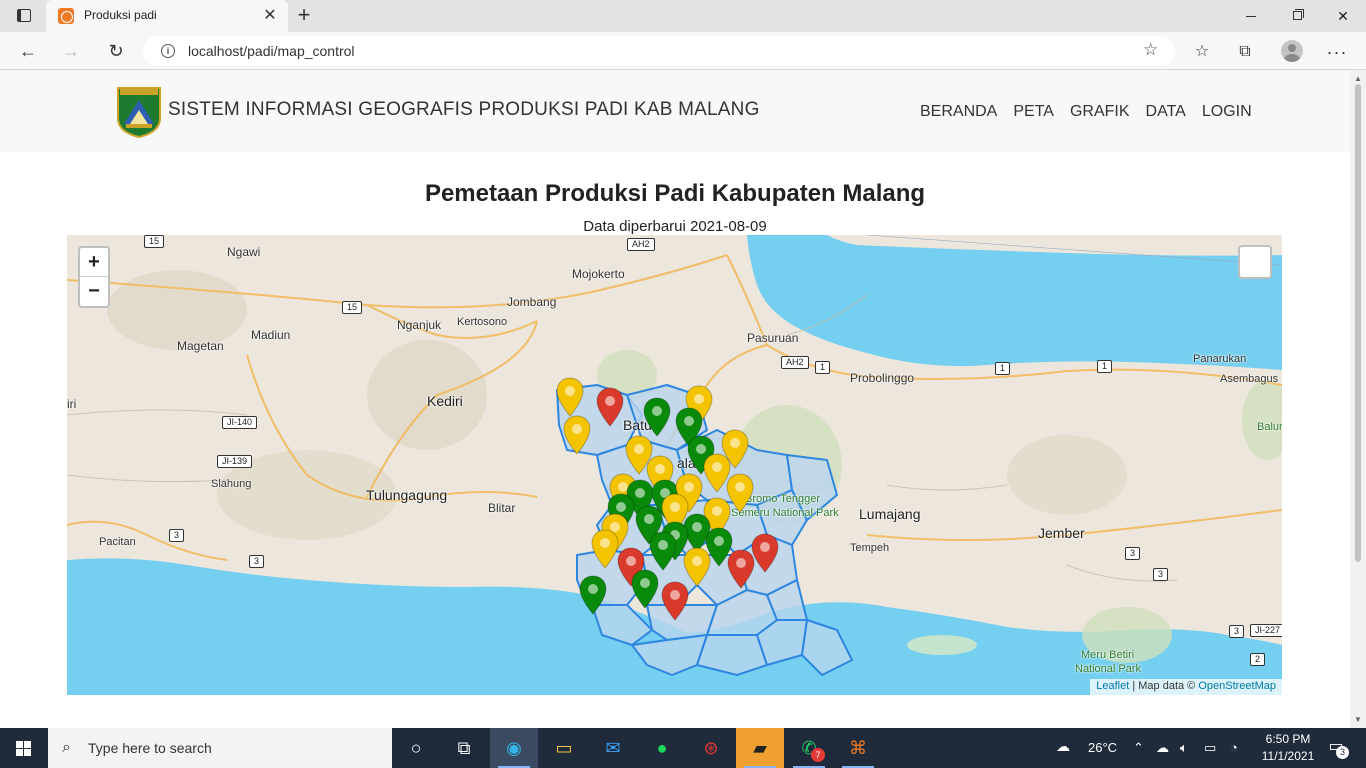  Describe the element at coordinates (1288, 739) in the screenshot. I see `clock-time: 6:50 PM` at that location.